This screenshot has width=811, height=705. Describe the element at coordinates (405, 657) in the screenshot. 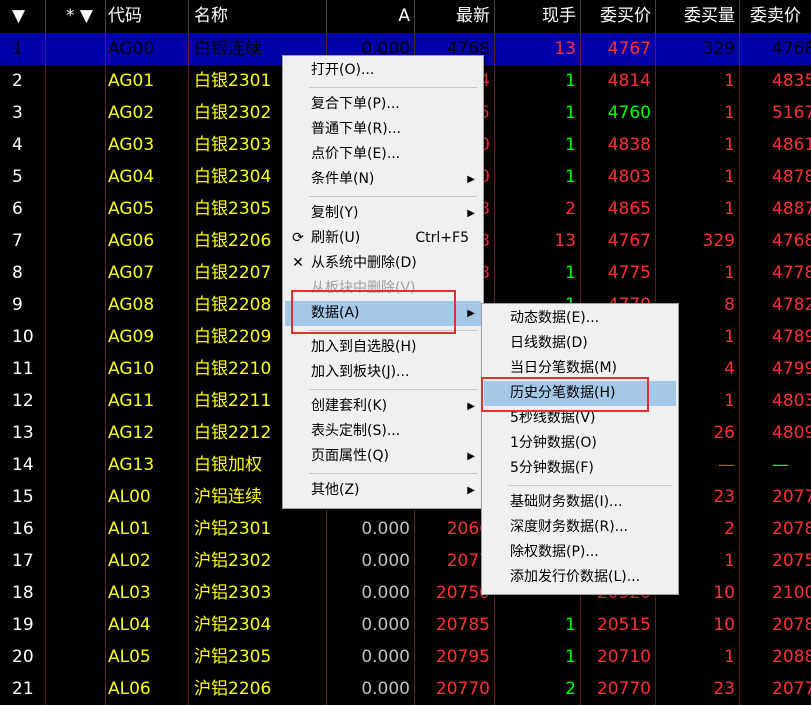

I see `table-row: 20AL05沪铝23050.00020795120710120880` at that location.